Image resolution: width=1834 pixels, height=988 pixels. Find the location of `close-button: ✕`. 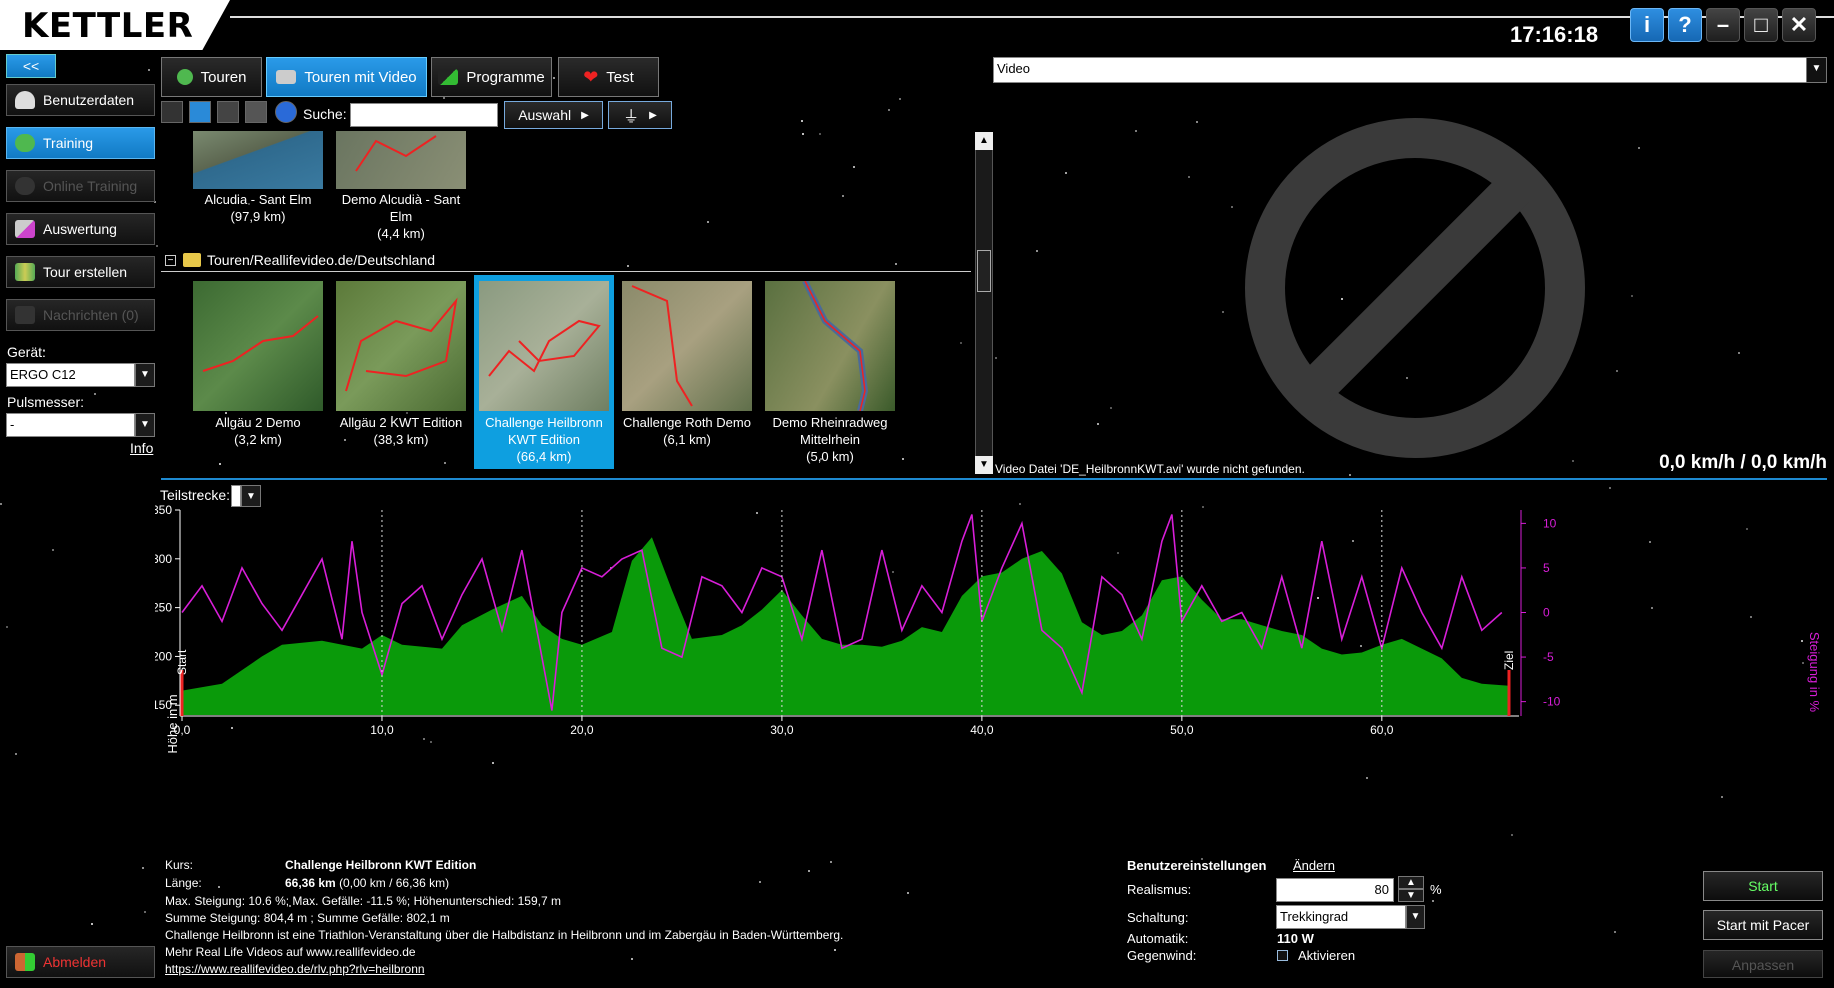

close-button: ✕ is located at coordinates (1799, 25).